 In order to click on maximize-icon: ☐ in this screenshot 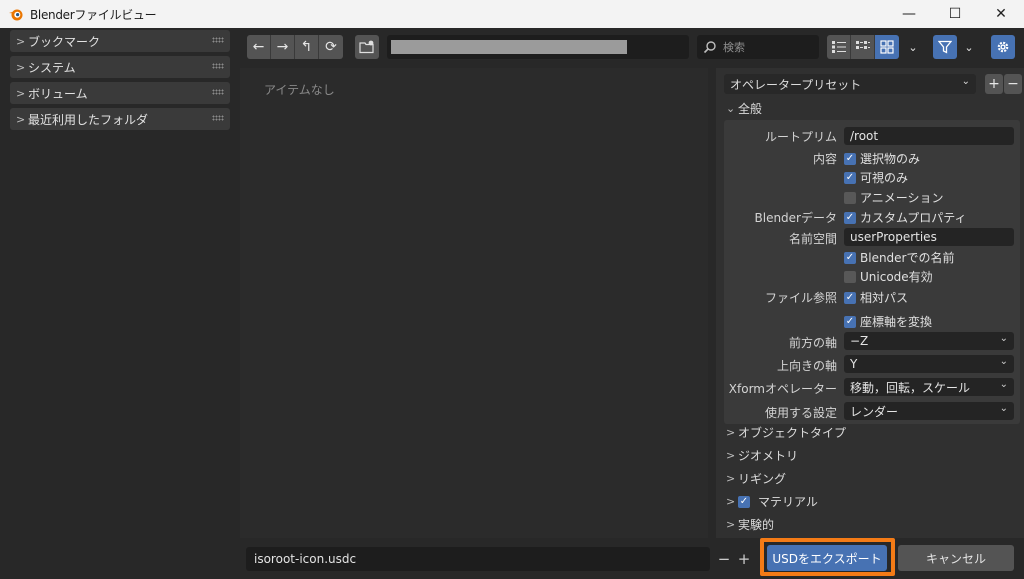, I will do `click(955, 14)`.